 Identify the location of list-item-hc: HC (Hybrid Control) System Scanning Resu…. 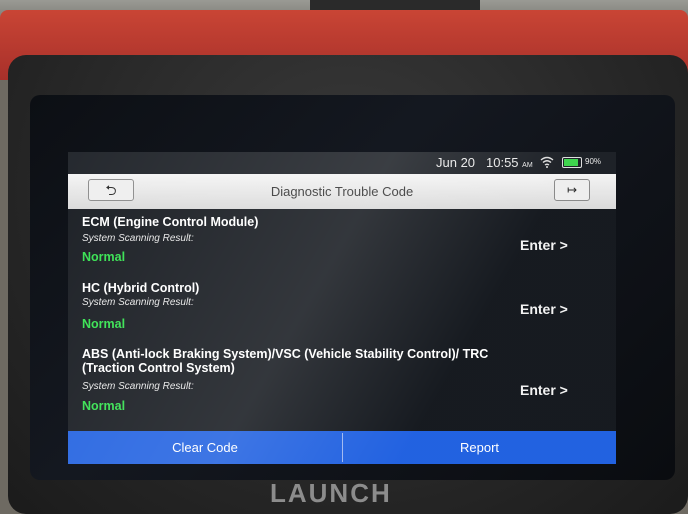
(342, 310).